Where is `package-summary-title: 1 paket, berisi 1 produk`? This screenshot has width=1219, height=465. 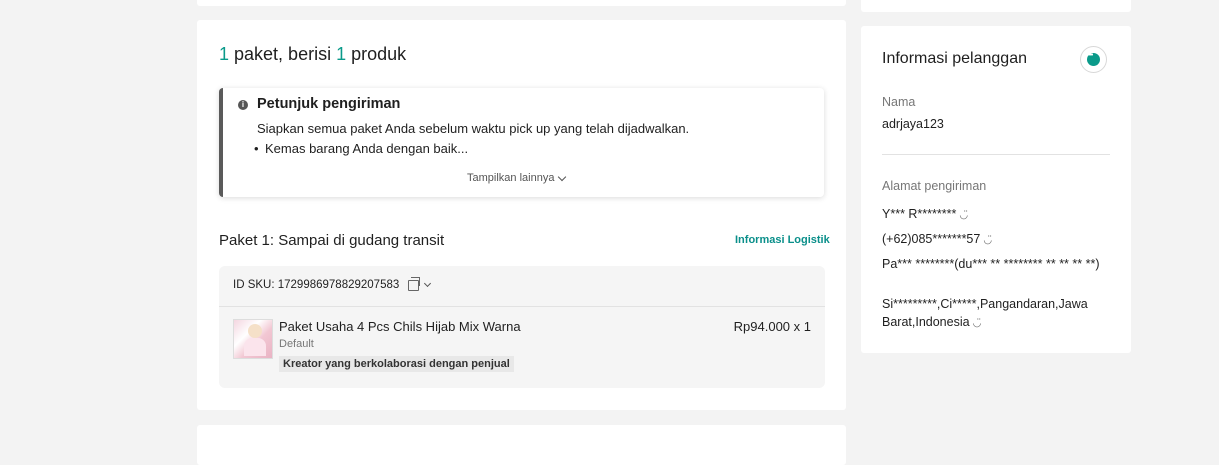 package-summary-title: 1 paket, berisi 1 produk is located at coordinates (312, 54).